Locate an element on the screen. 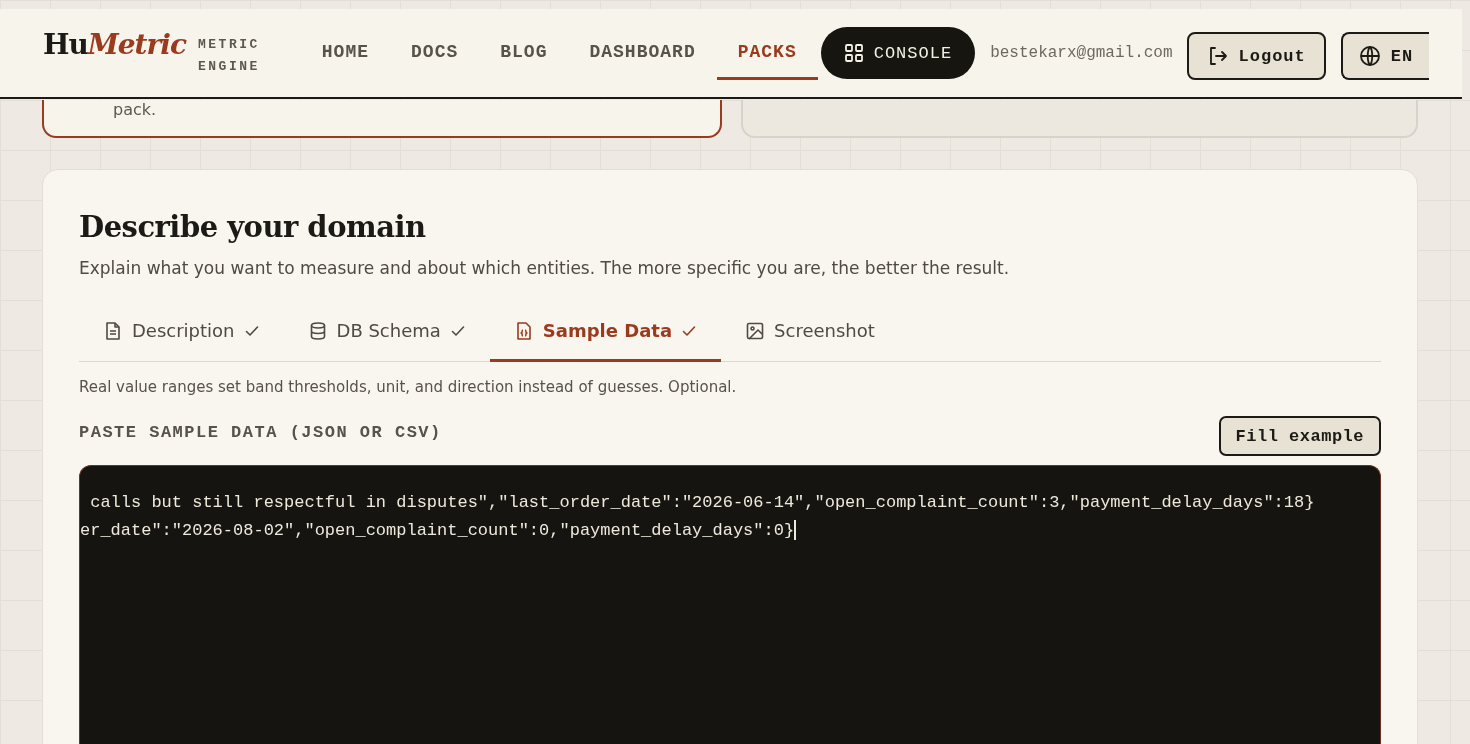  console-button: CONSOLE is located at coordinates (898, 53).